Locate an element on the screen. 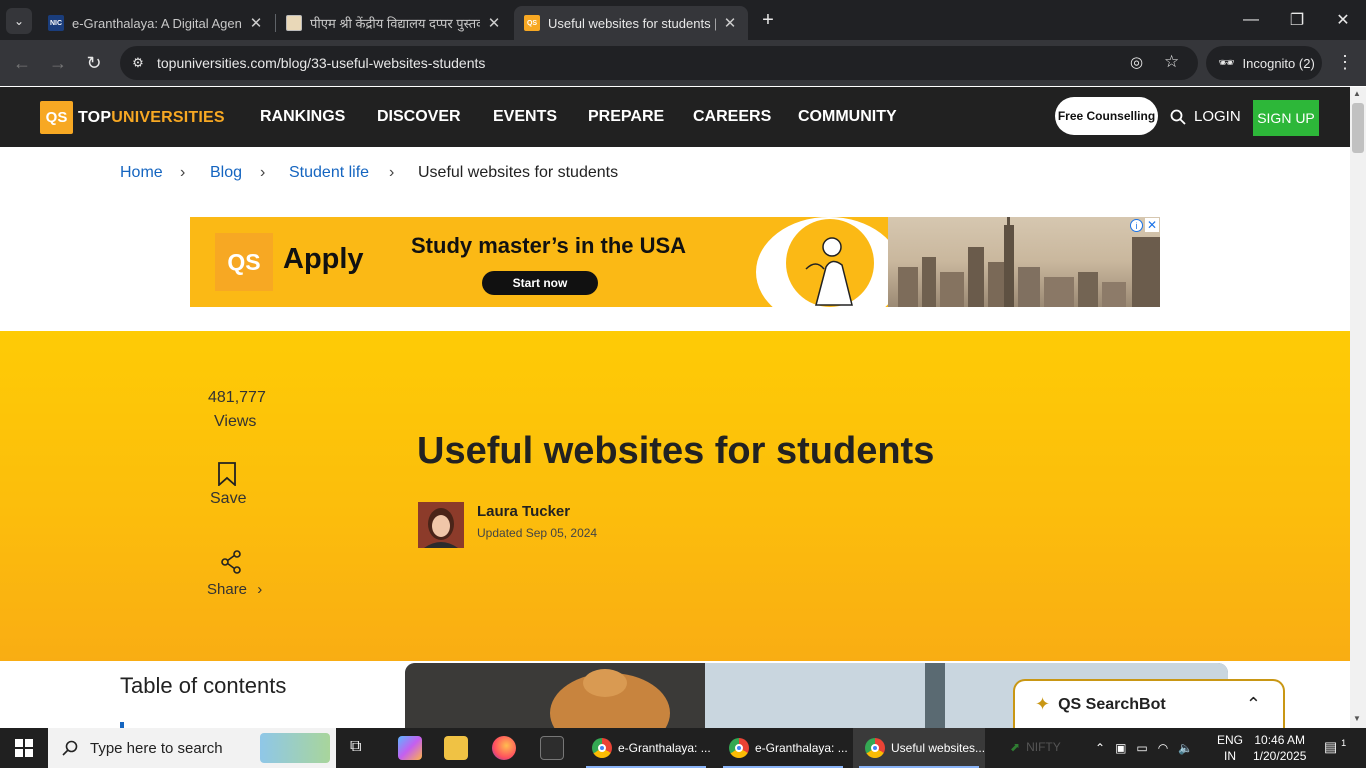 Image resolution: width=1366 pixels, height=768 pixels. notification-icon: ▤ is located at coordinates (1331, 746).